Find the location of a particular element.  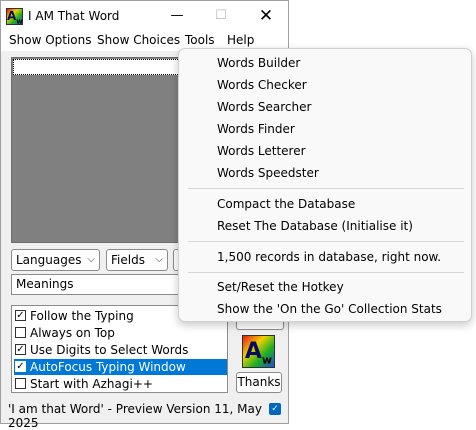

fields-dropdown: Fields ⌵ is located at coordinates (137, 260).